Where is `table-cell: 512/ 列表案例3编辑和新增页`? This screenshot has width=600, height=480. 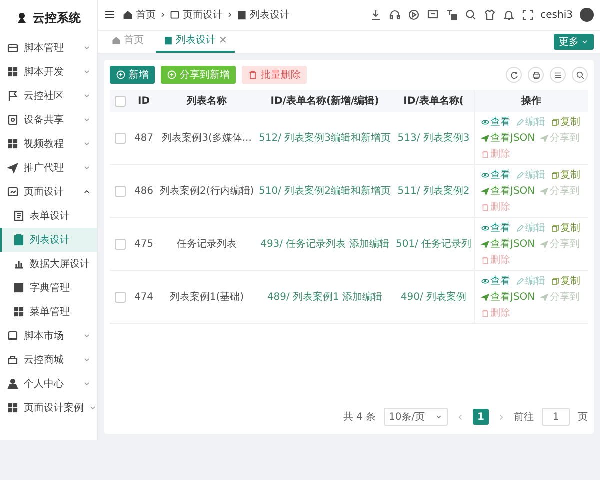 table-cell: 512/ 列表案例3编辑和新增页 is located at coordinates (325, 138).